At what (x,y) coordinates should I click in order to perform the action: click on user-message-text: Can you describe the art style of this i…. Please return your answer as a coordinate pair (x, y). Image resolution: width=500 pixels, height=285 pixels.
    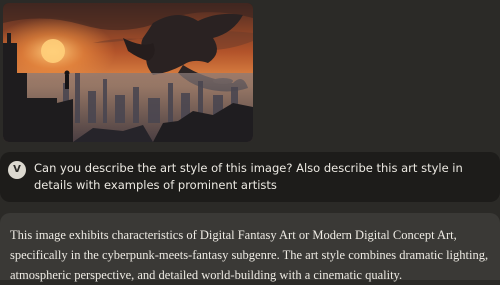
    Looking at the image, I should click on (248, 176).